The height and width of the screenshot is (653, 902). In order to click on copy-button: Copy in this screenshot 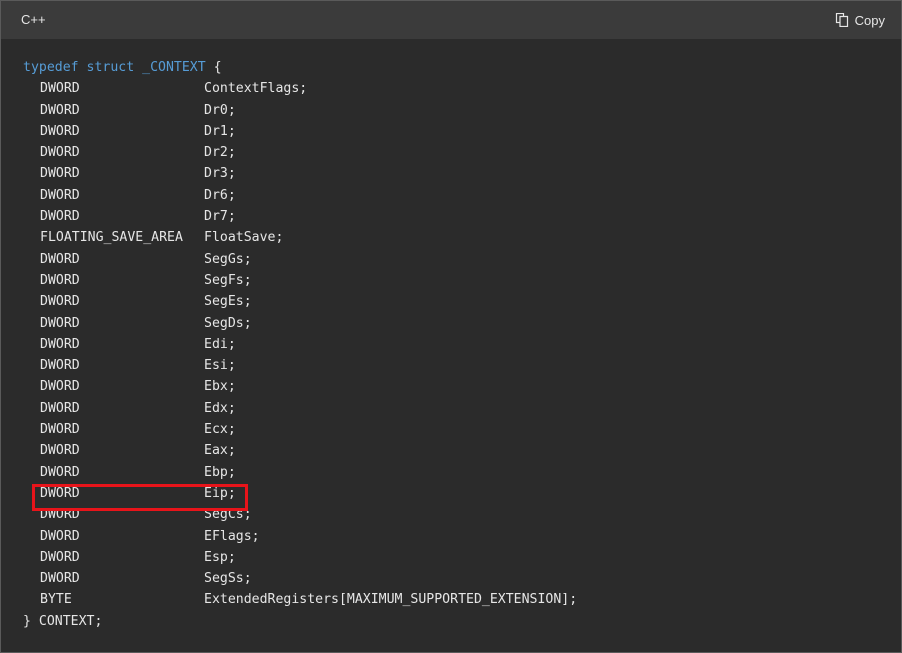, I will do `click(860, 20)`.